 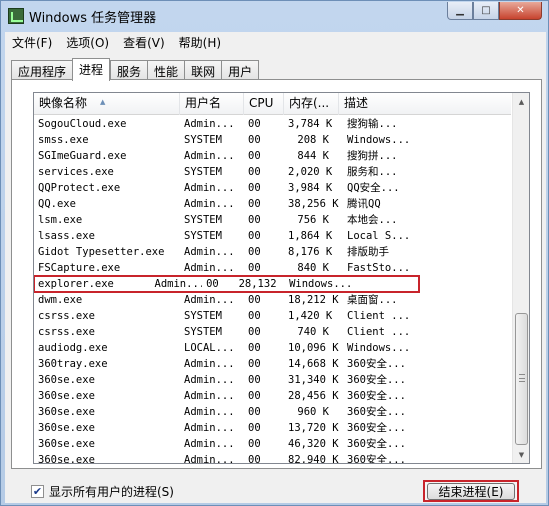 I want to click on scroll-up-icon: ▲, so click(x=521, y=101).